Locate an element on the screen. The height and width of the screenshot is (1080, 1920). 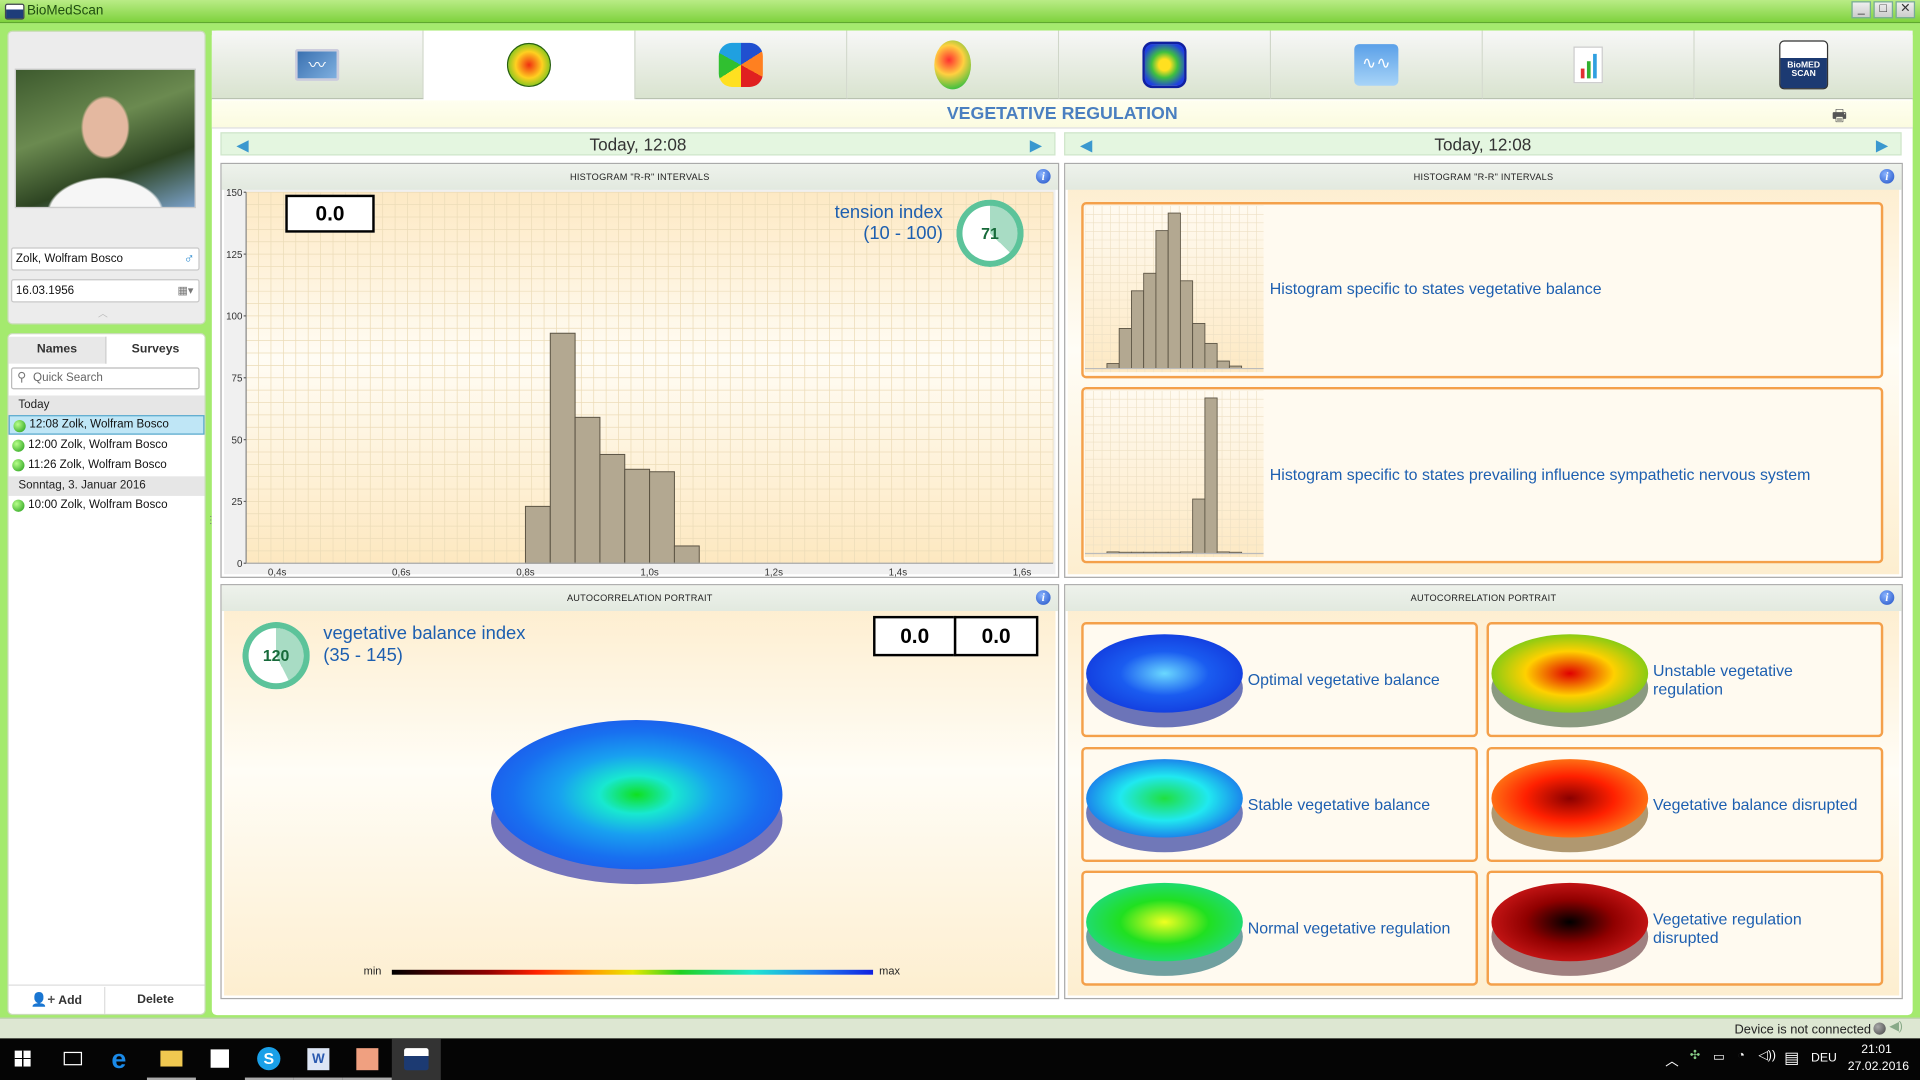
tool-brain-map is located at coordinates (953, 65).